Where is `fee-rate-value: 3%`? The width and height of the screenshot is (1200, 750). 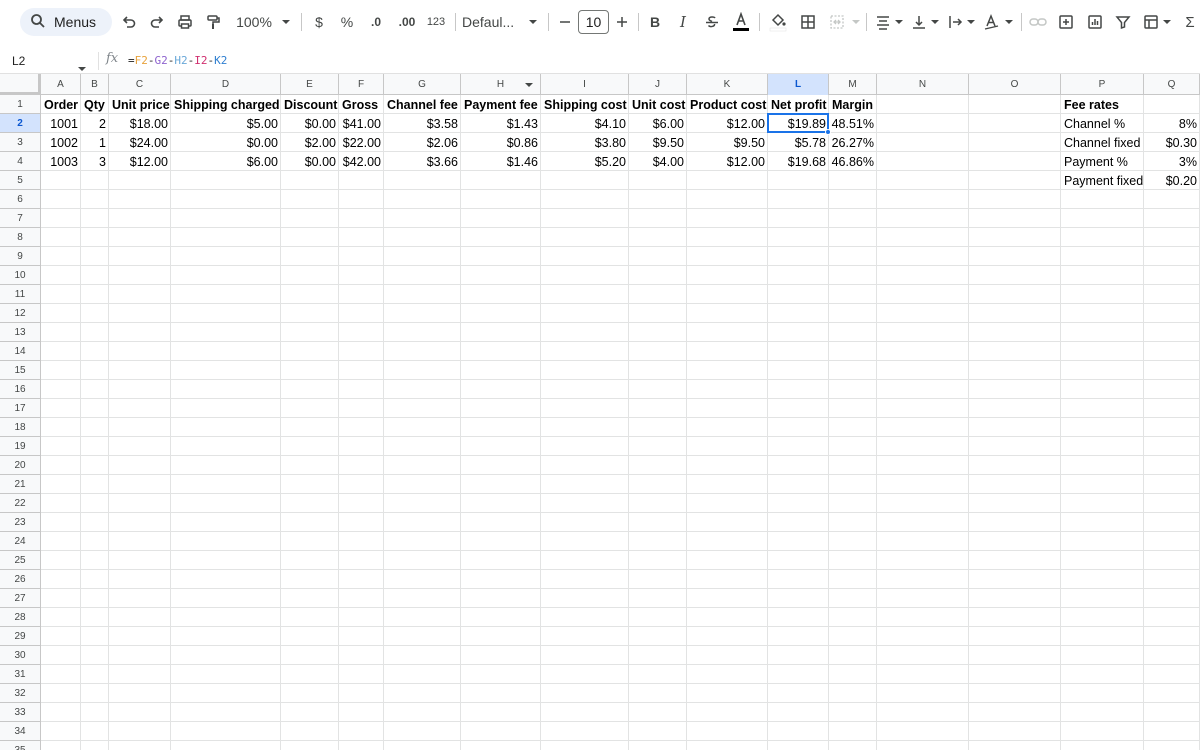 fee-rate-value: 3% is located at coordinates (1172, 161).